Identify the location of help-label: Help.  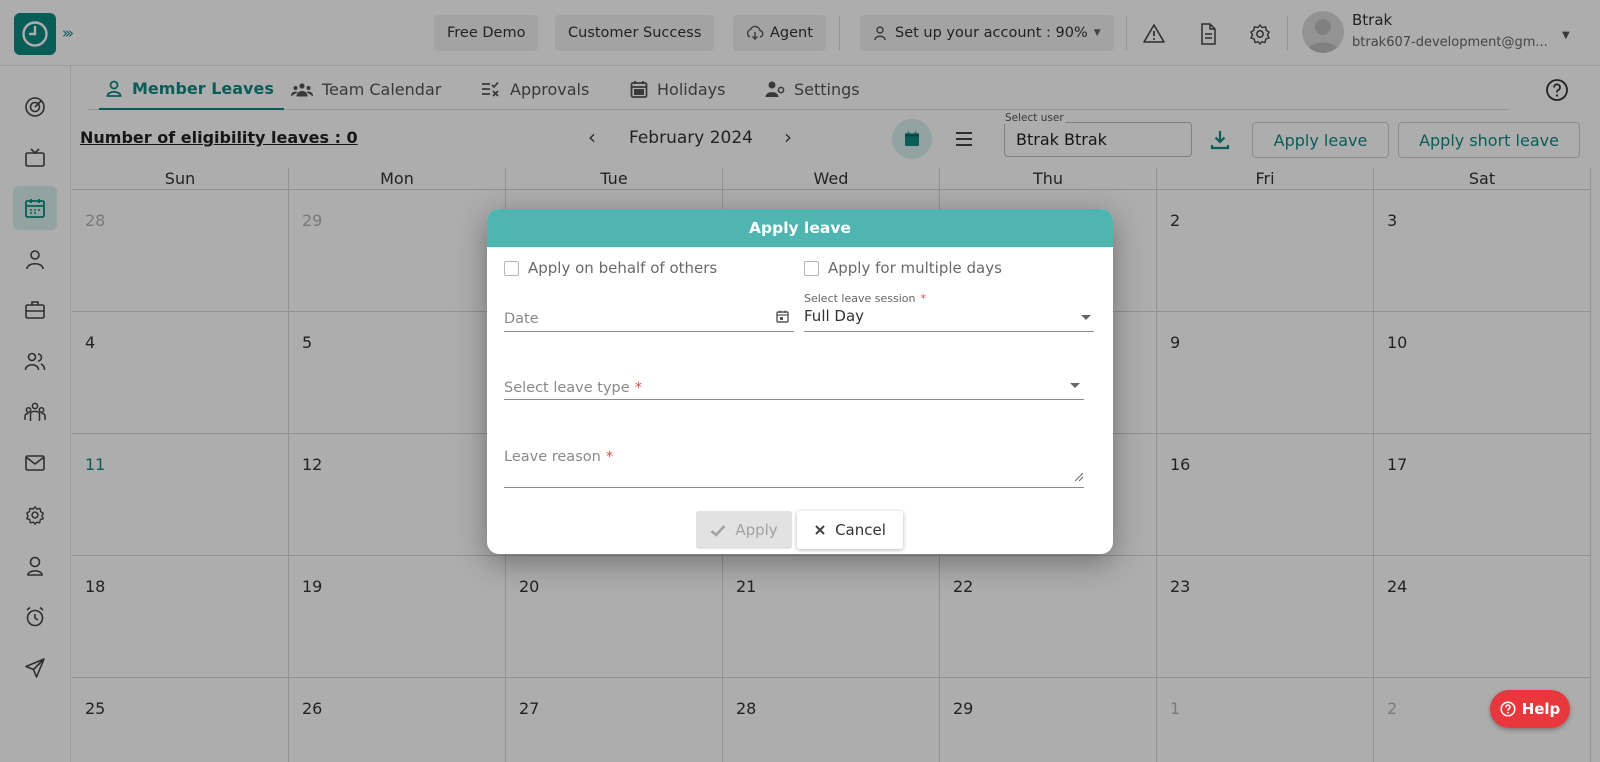
(1541, 709).